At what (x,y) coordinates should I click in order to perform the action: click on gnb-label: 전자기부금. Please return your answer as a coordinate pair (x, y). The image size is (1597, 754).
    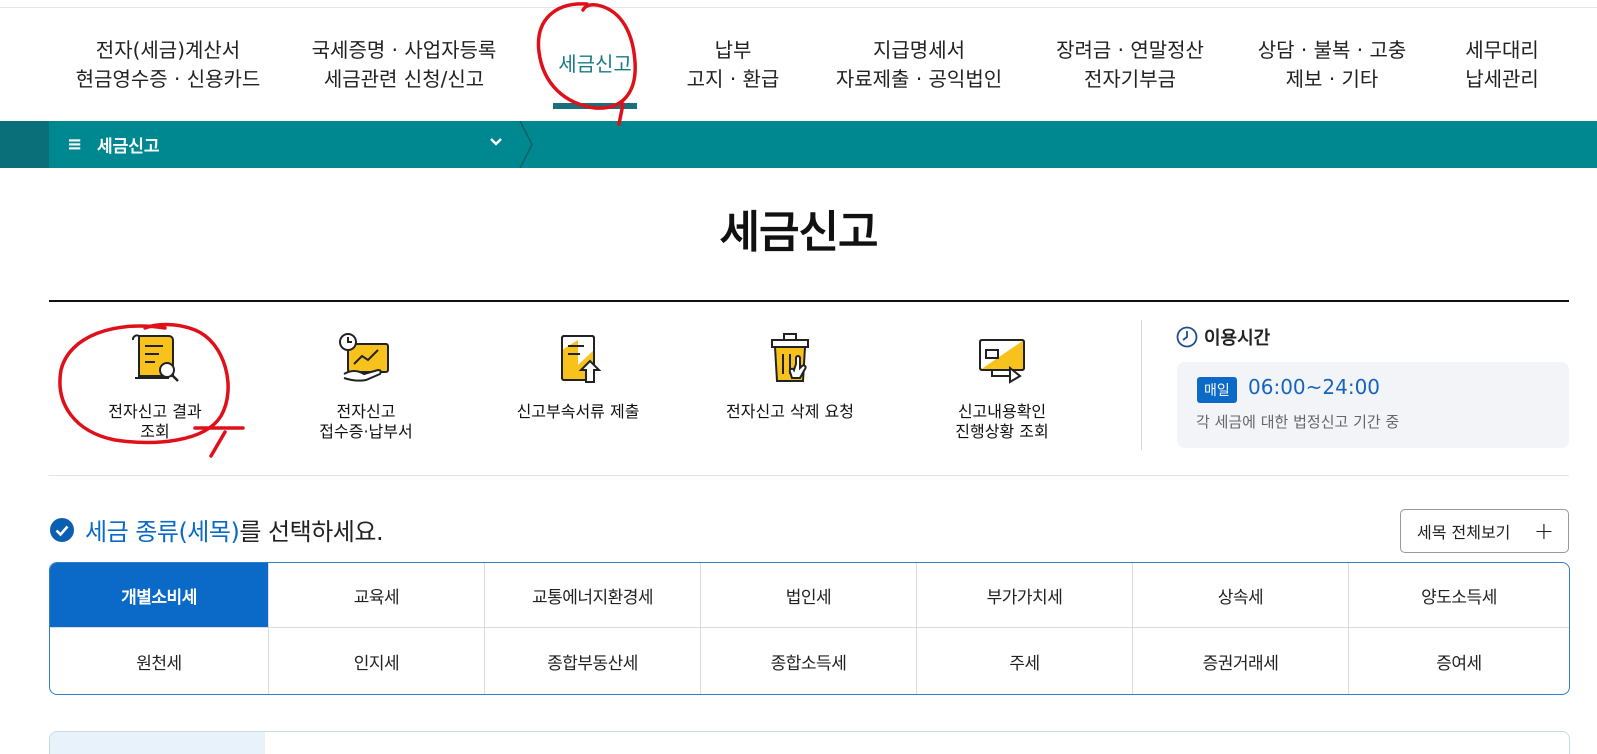
    Looking at the image, I should click on (1130, 78).